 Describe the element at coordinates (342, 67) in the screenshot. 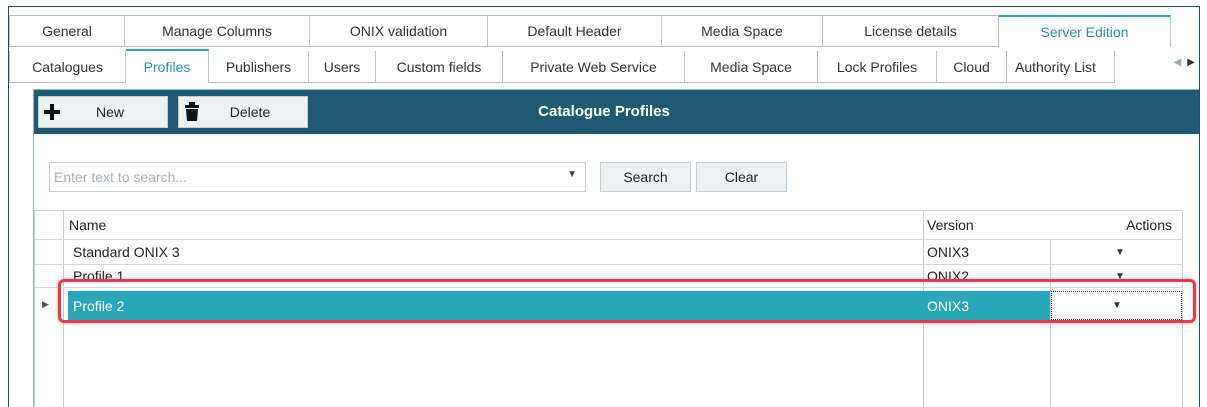

I see `tab-users: Users` at that location.